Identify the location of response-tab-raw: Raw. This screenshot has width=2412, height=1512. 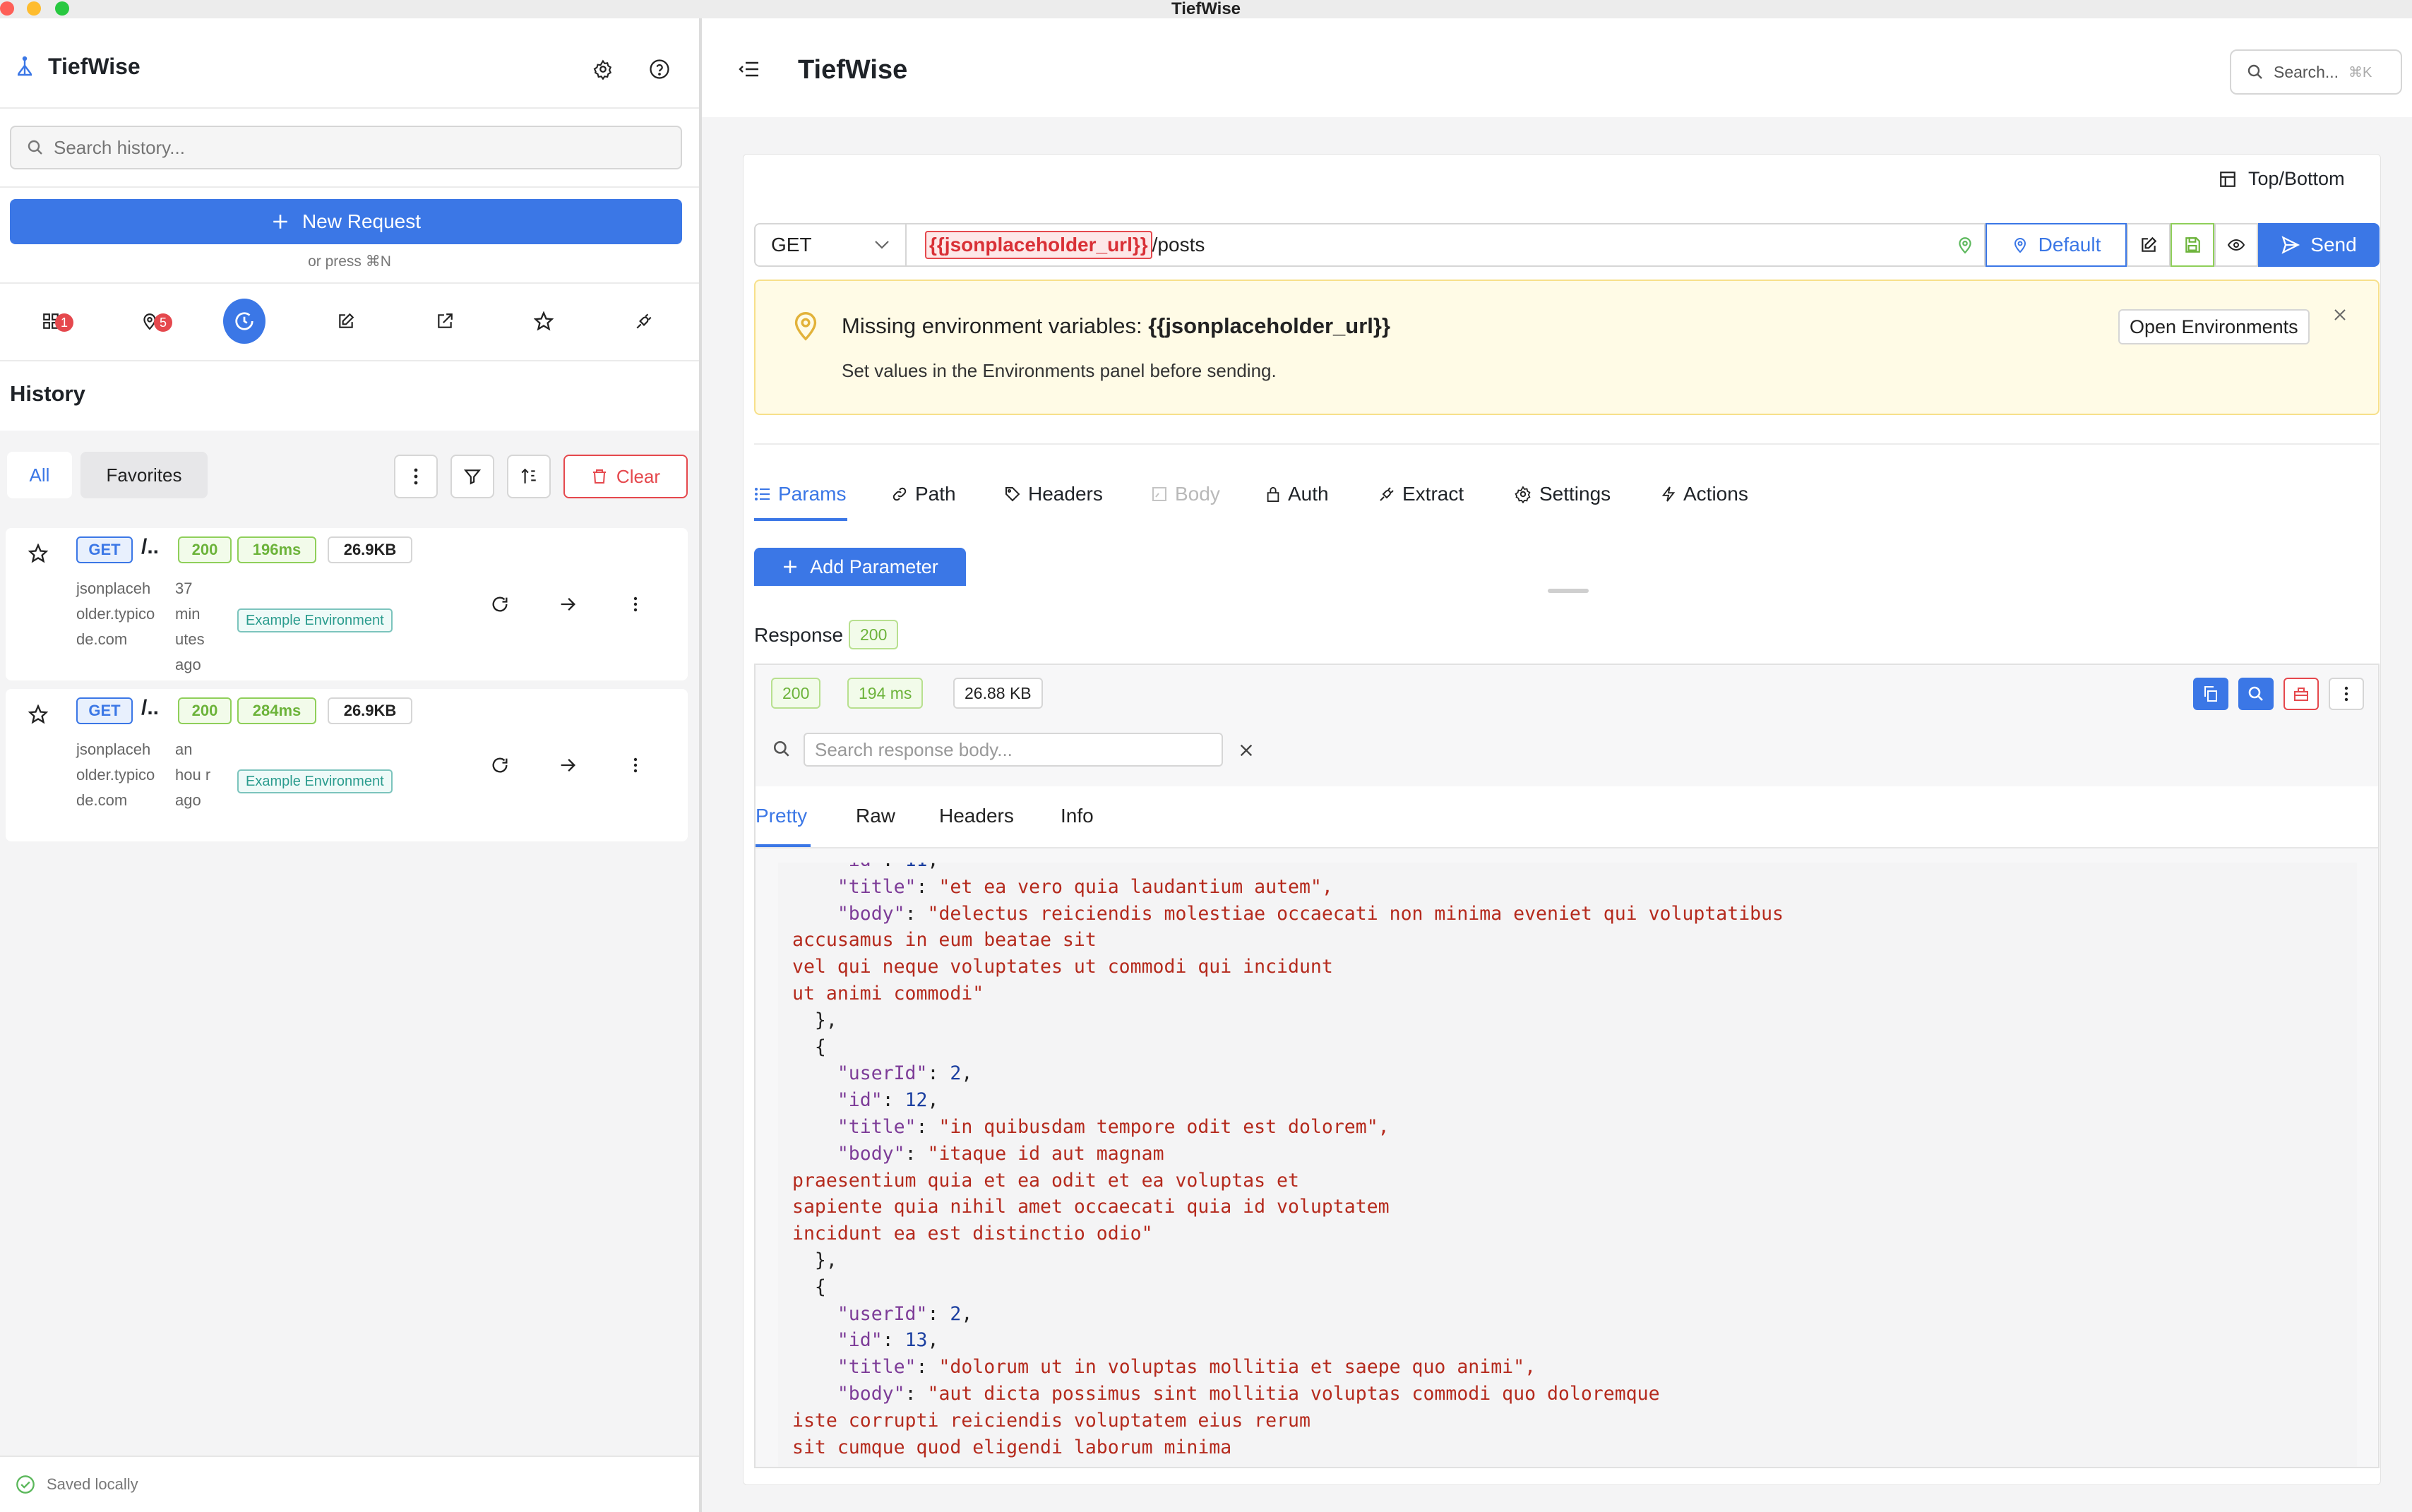
(875, 816).